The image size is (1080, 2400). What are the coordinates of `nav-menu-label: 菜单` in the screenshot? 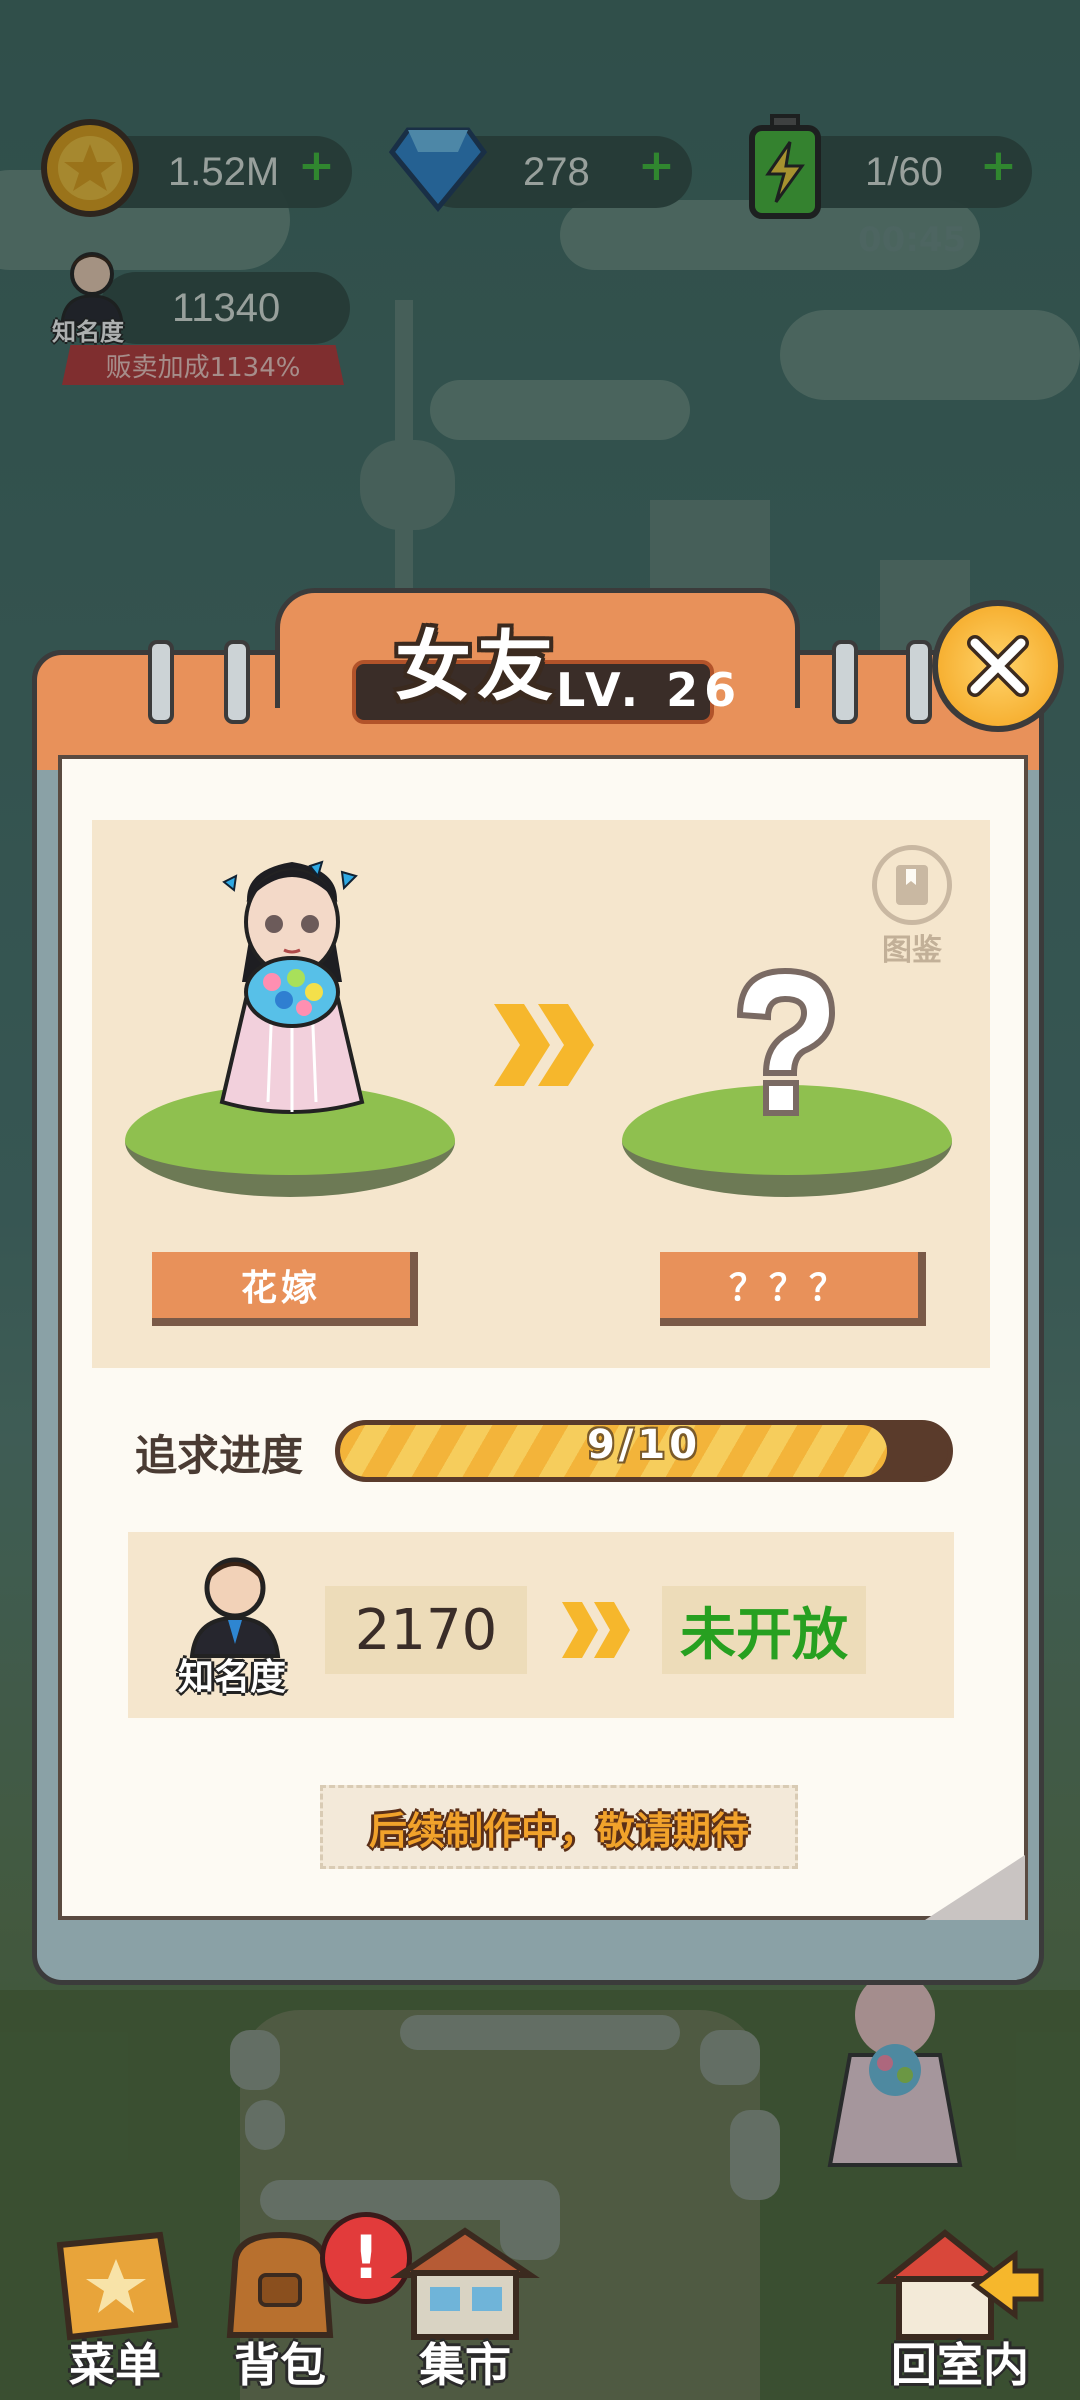 It's located at (115, 2365).